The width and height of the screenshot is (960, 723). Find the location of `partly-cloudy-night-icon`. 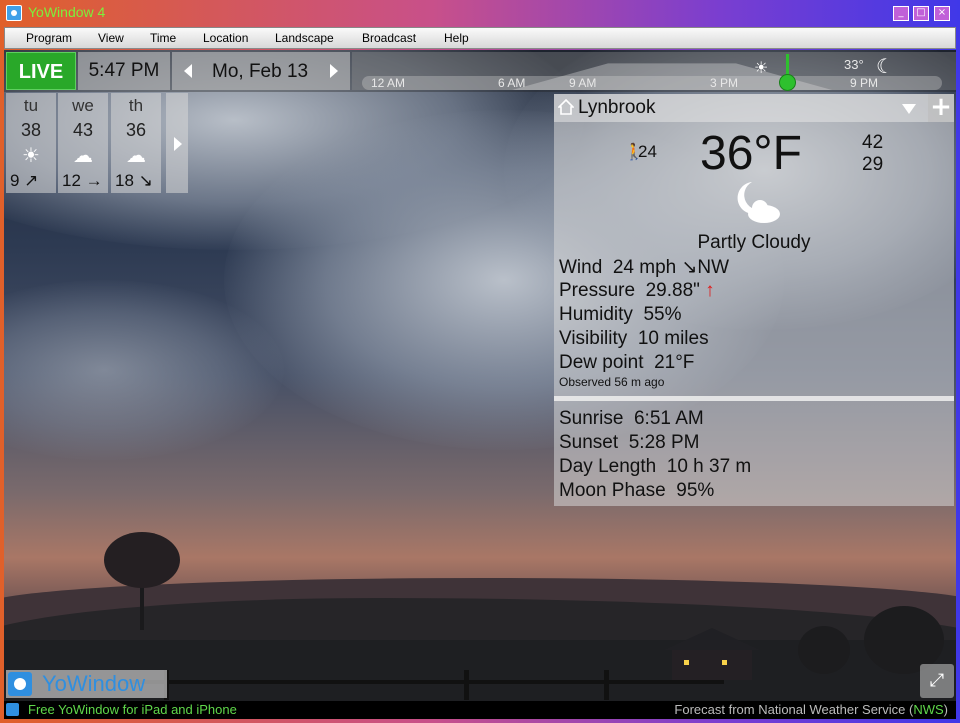

partly-cloudy-night-icon is located at coordinates (758, 202).